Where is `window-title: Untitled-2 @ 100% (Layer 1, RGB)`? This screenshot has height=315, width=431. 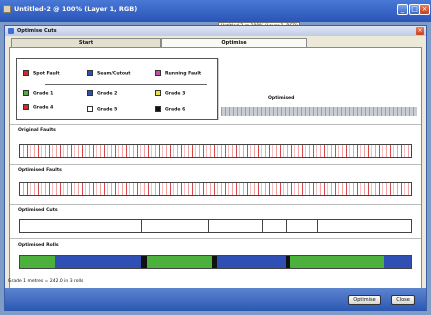 window-title: Untitled-2 @ 100% (Layer 1, RGB) is located at coordinates (76, 9).